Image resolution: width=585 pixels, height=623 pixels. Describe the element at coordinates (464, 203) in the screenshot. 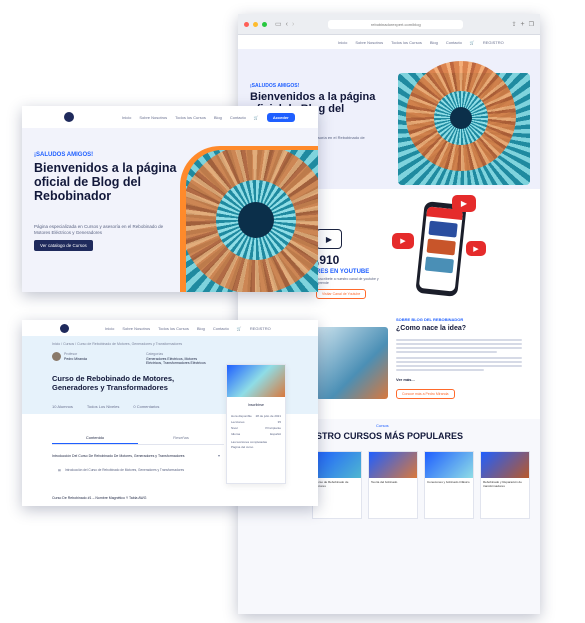

I see `youtube-logo-icon: ▶` at that location.